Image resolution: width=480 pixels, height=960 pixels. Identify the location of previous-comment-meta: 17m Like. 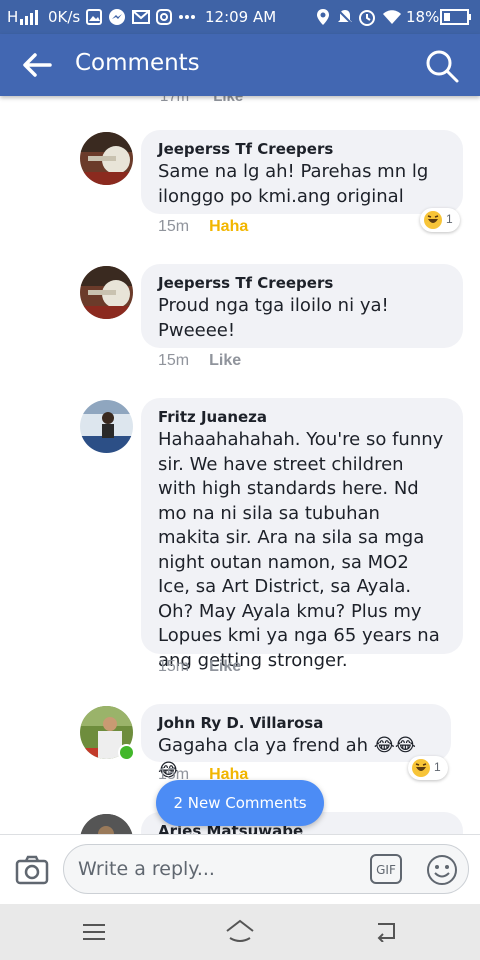
(201, 100).